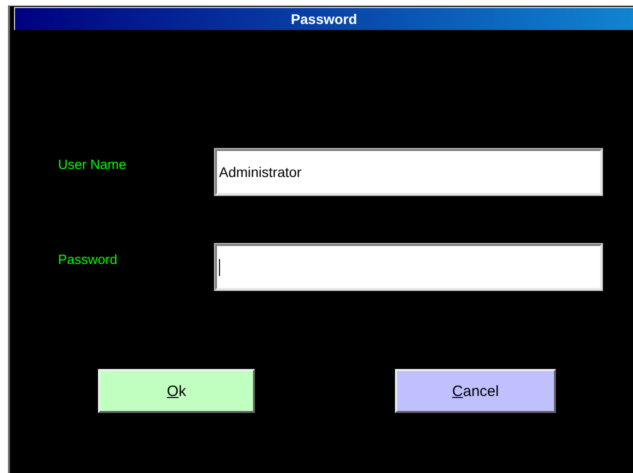  Describe the element at coordinates (93, 164) in the screenshot. I see `field-label: User Name` at that location.